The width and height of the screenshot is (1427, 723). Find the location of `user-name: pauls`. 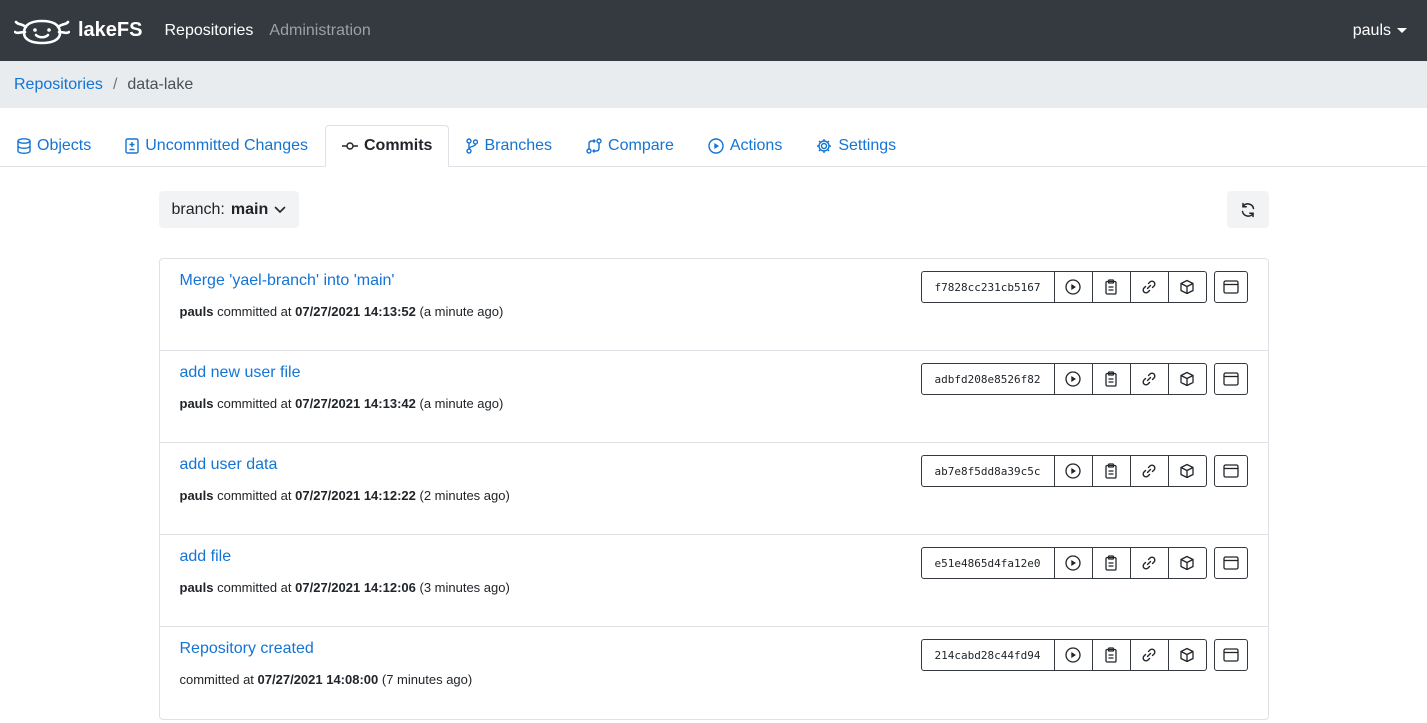

user-name: pauls is located at coordinates (1371, 30).